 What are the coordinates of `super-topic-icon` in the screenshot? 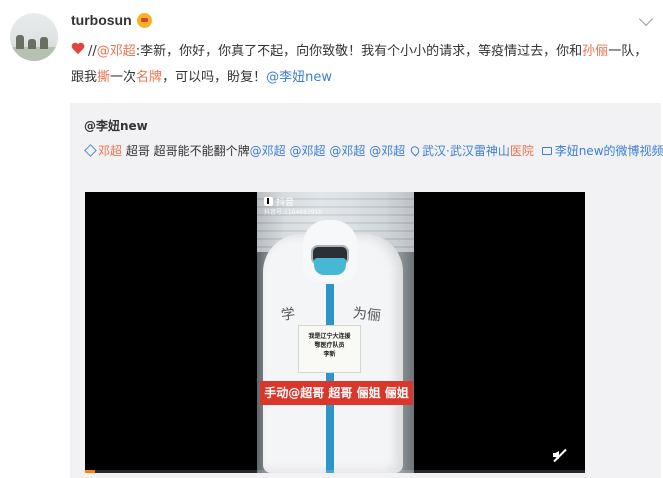 It's located at (90, 150).